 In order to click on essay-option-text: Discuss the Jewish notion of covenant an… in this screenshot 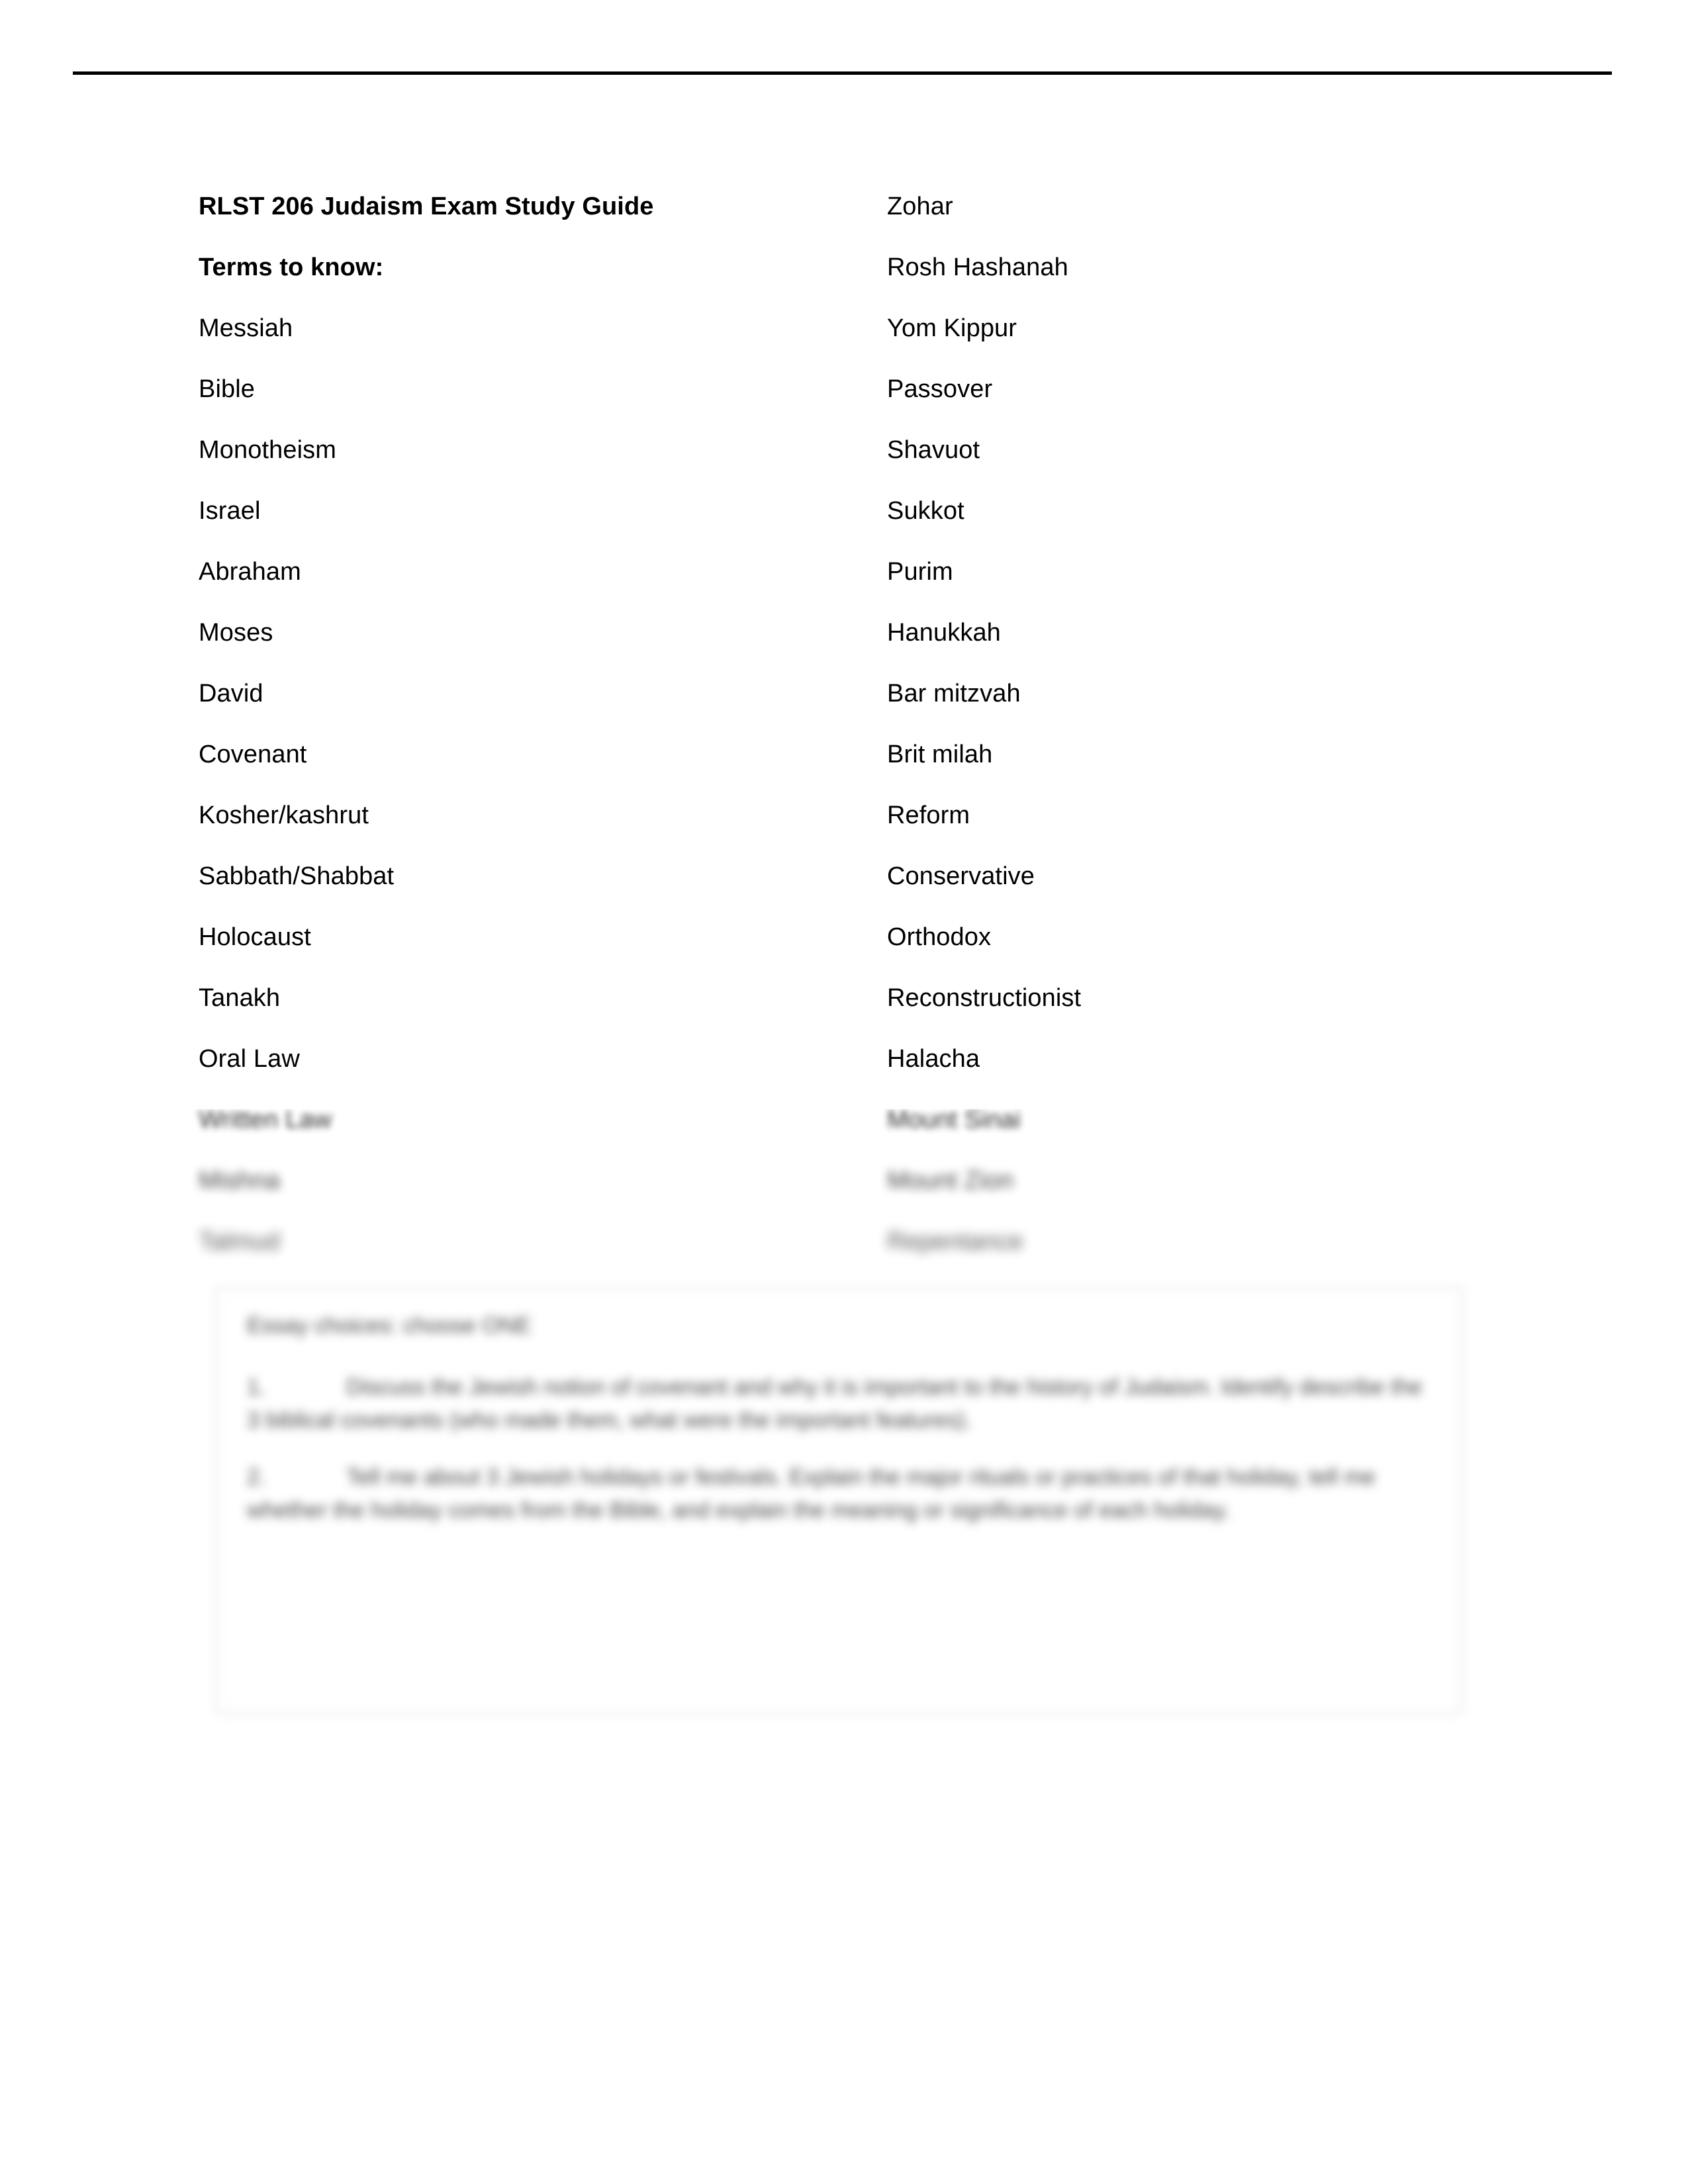, I will do `click(835, 1404)`.